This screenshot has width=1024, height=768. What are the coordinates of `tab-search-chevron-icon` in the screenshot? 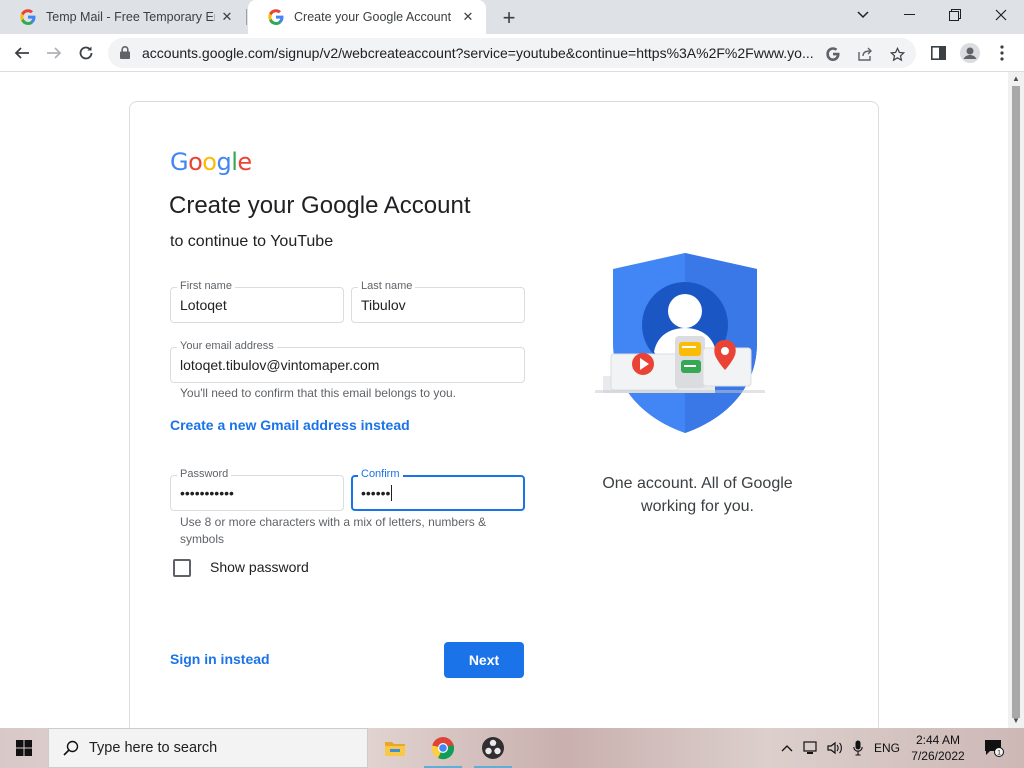 It's located at (863, 15).